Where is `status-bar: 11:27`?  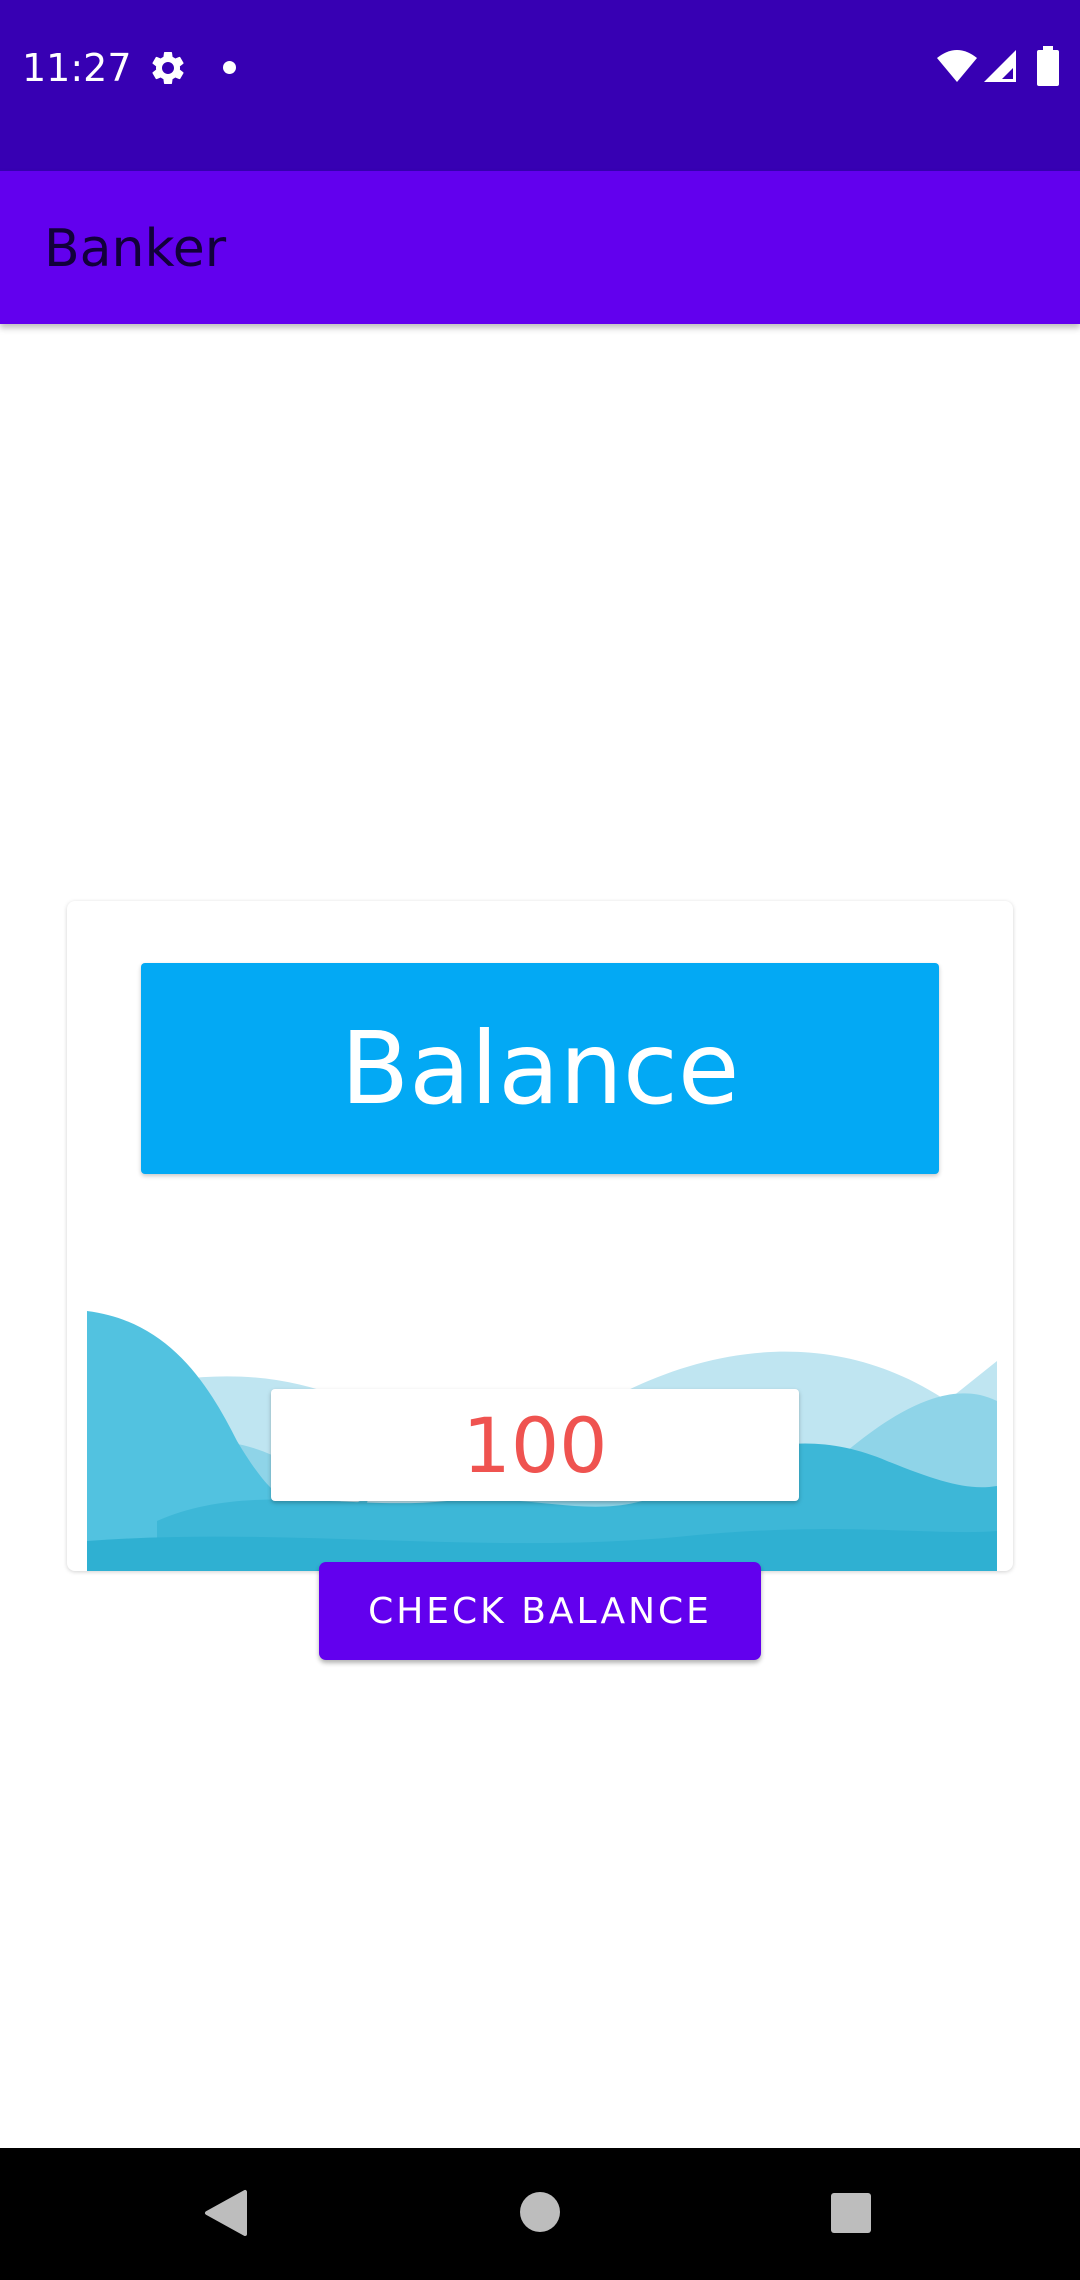
status-bar: 11:27 is located at coordinates (540, 85).